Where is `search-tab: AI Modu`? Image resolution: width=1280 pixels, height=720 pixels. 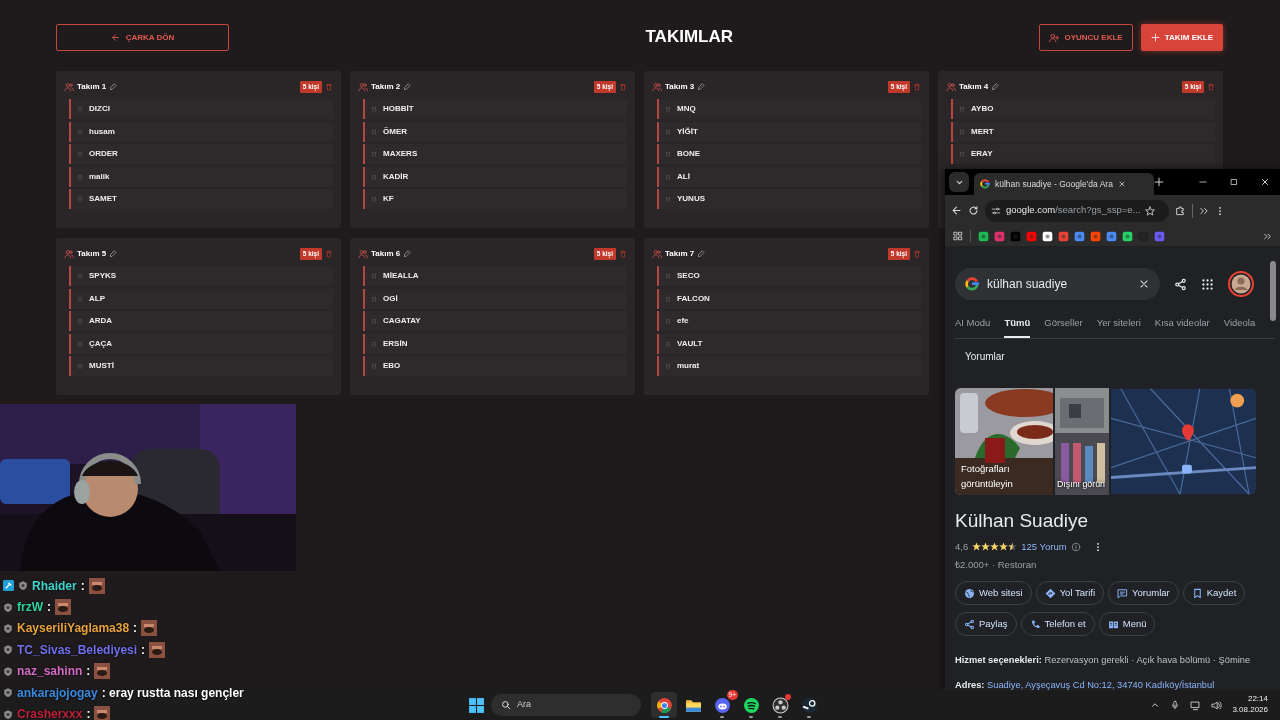
search-tab: AI Modu is located at coordinates (973, 327).